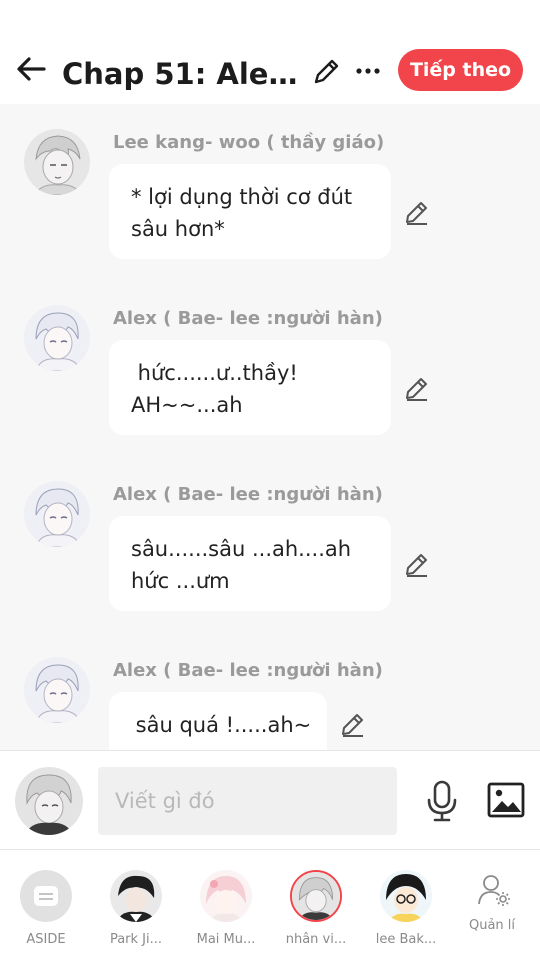  Describe the element at coordinates (46, 939) in the screenshot. I see `tab-label: ASIDE` at that location.